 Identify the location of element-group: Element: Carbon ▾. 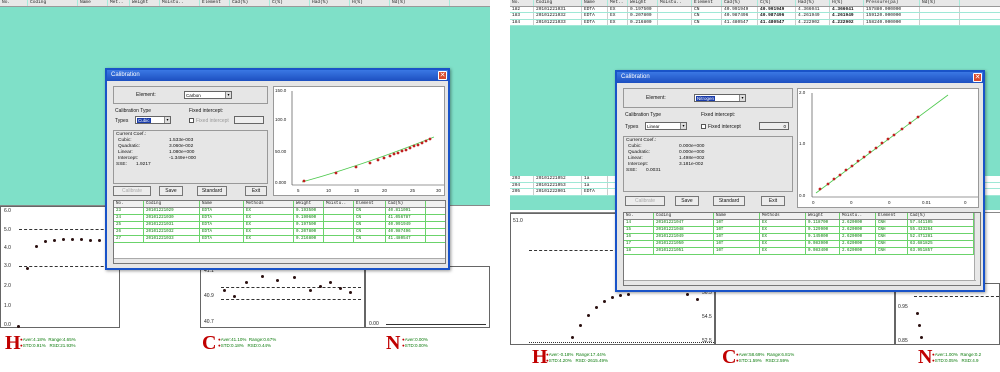
(190, 95).